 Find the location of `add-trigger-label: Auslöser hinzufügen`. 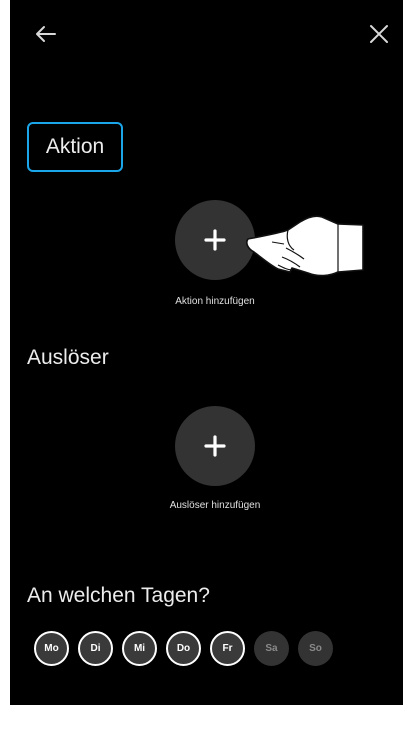

add-trigger-label: Auslöser hinzufügen is located at coordinates (215, 505).